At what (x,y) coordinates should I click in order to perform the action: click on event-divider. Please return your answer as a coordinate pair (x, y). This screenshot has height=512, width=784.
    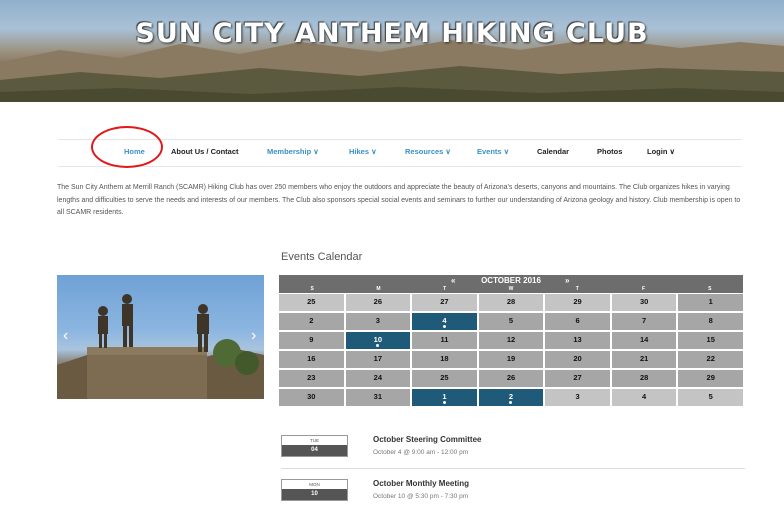
    Looking at the image, I should click on (513, 468).